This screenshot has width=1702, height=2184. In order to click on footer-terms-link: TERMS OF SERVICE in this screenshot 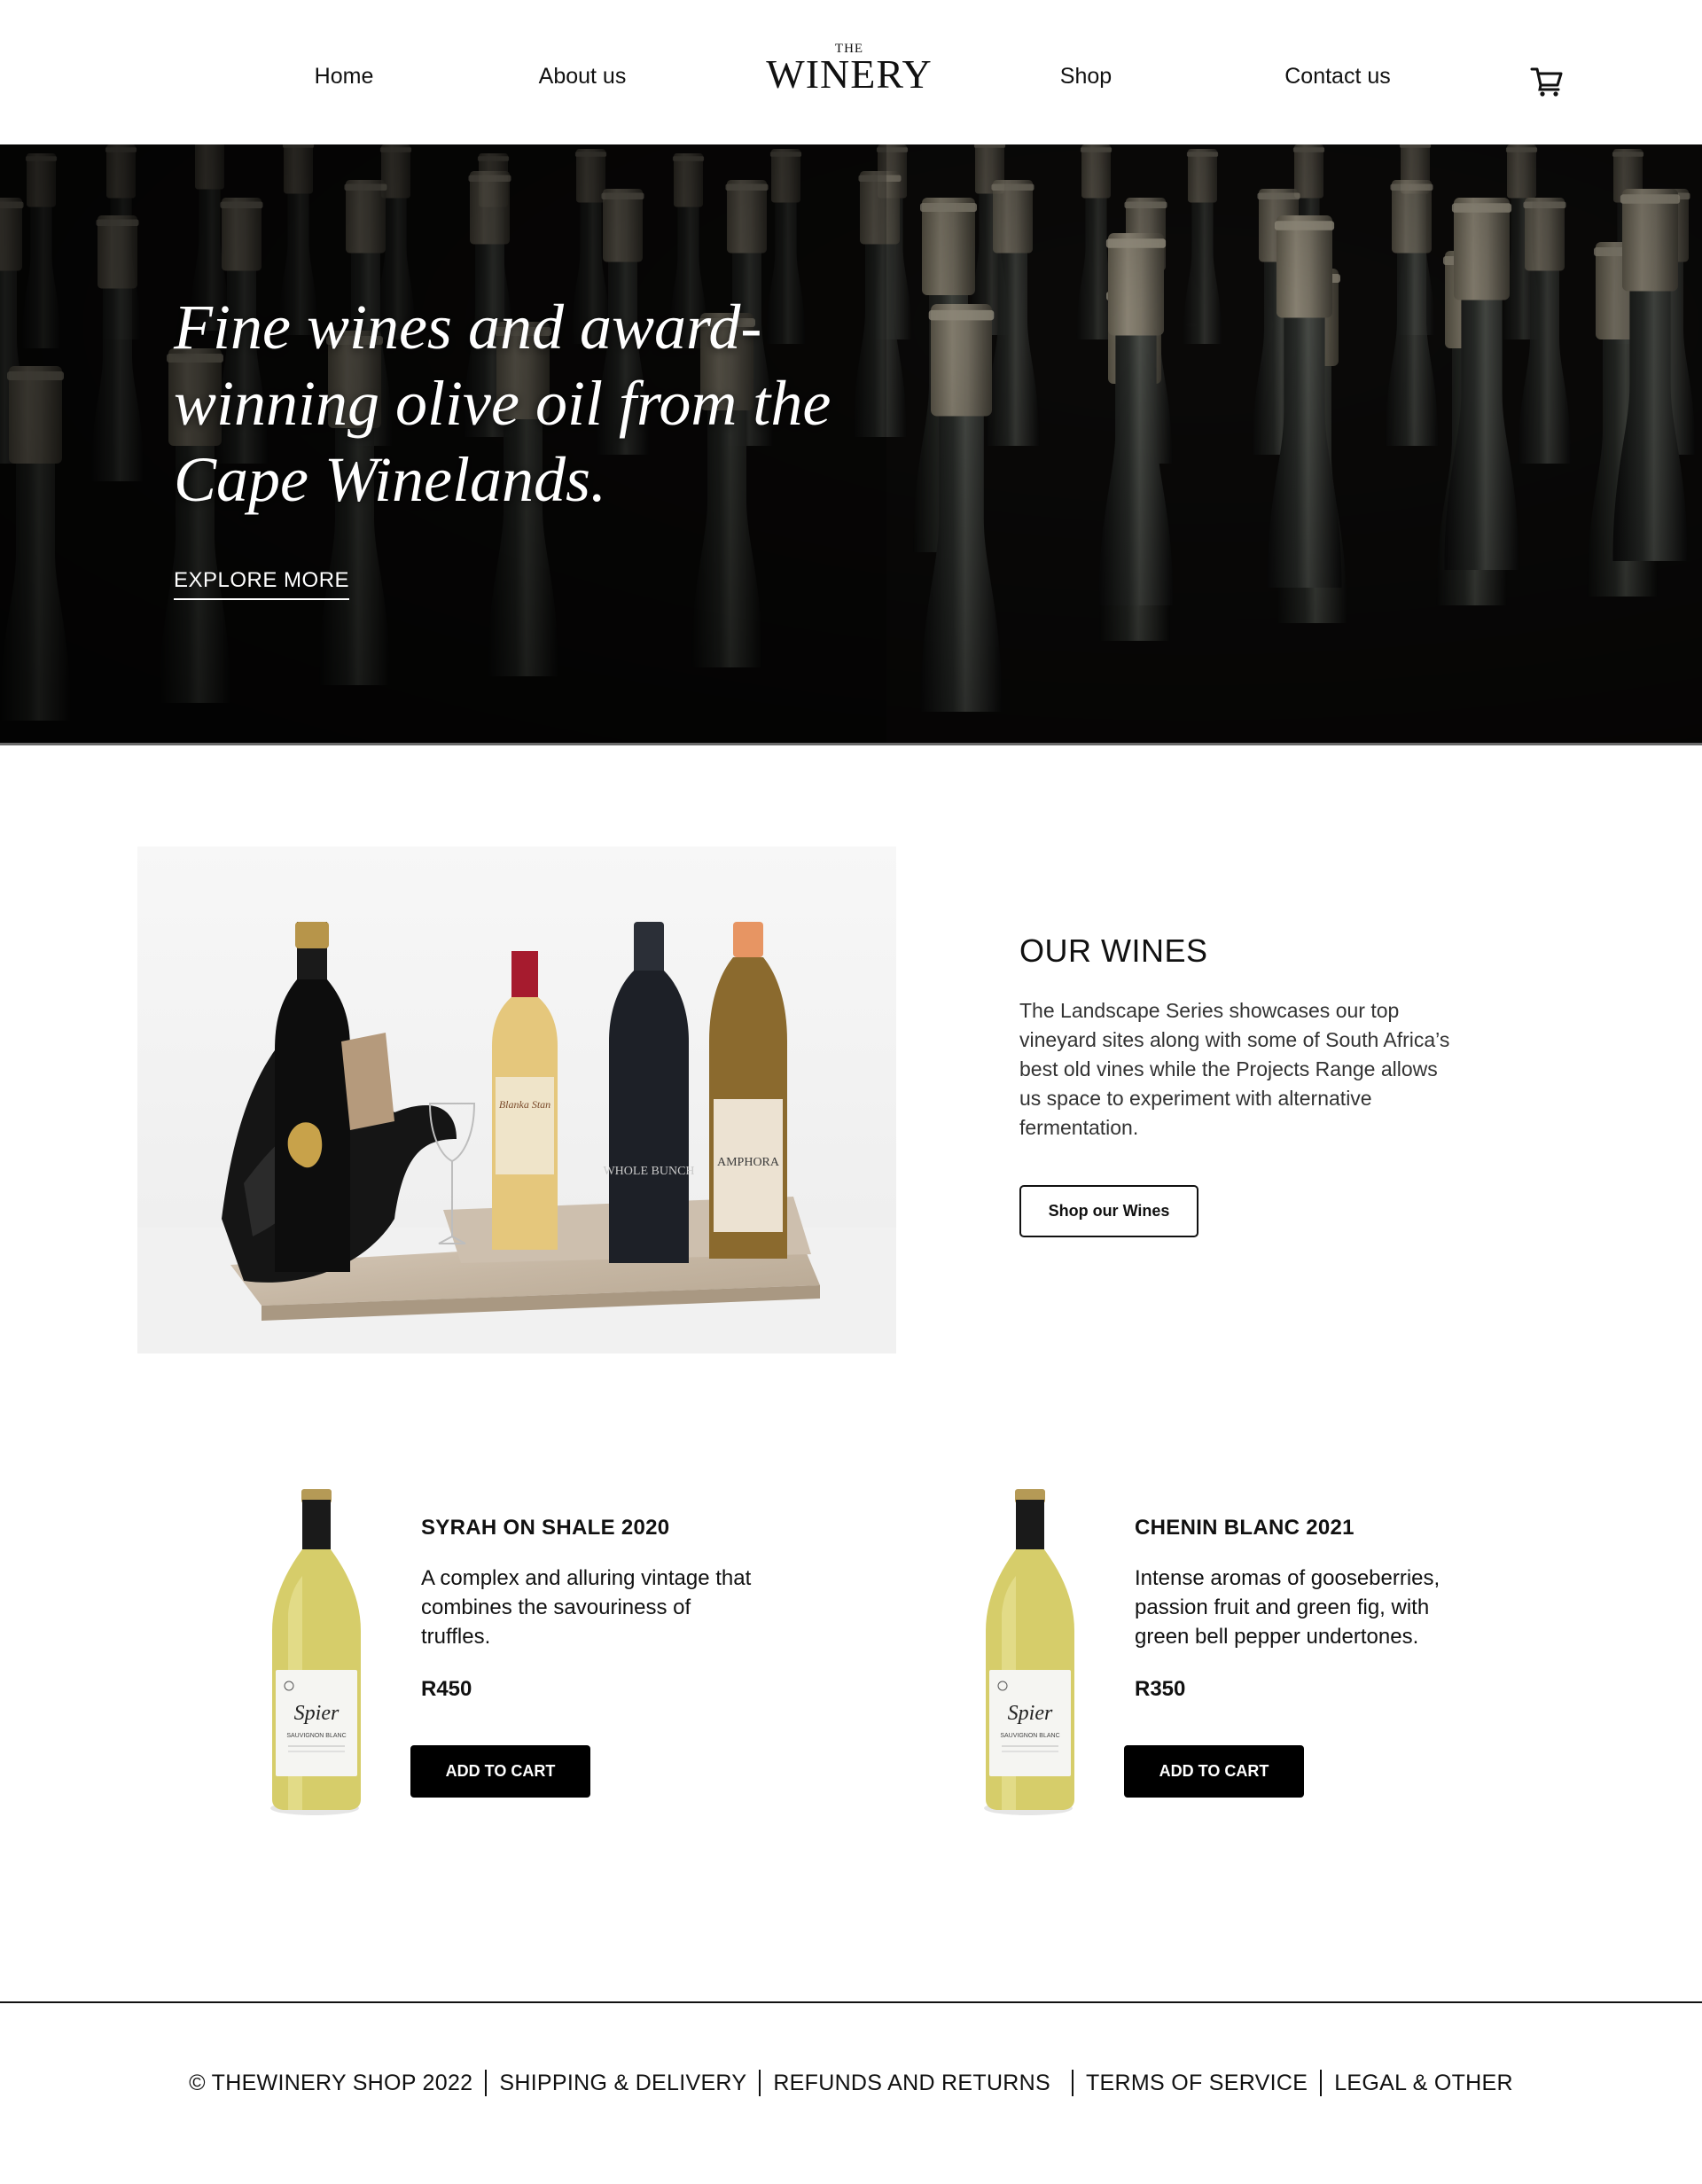, I will do `click(1197, 2083)`.